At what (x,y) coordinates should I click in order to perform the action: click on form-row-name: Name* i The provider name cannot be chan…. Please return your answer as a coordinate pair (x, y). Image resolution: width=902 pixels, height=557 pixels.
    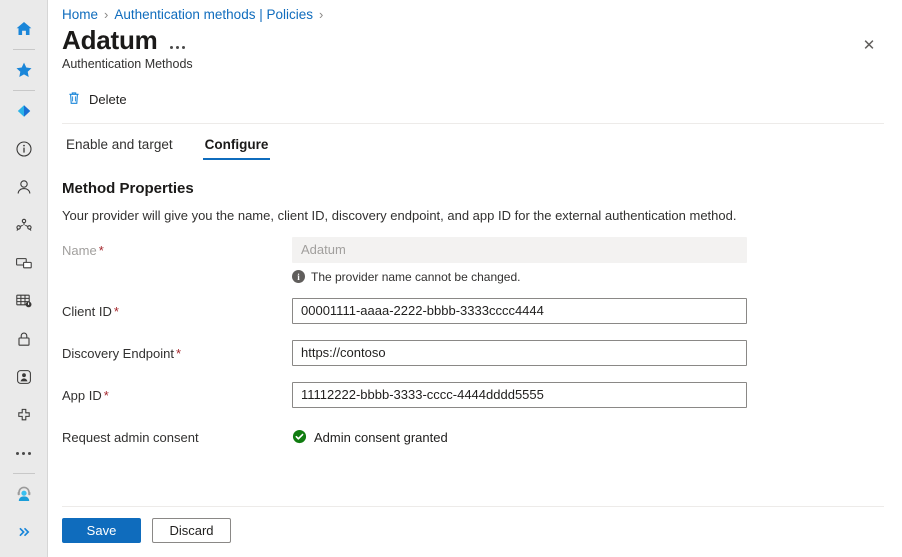
    Looking at the image, I should click on (482, 260).